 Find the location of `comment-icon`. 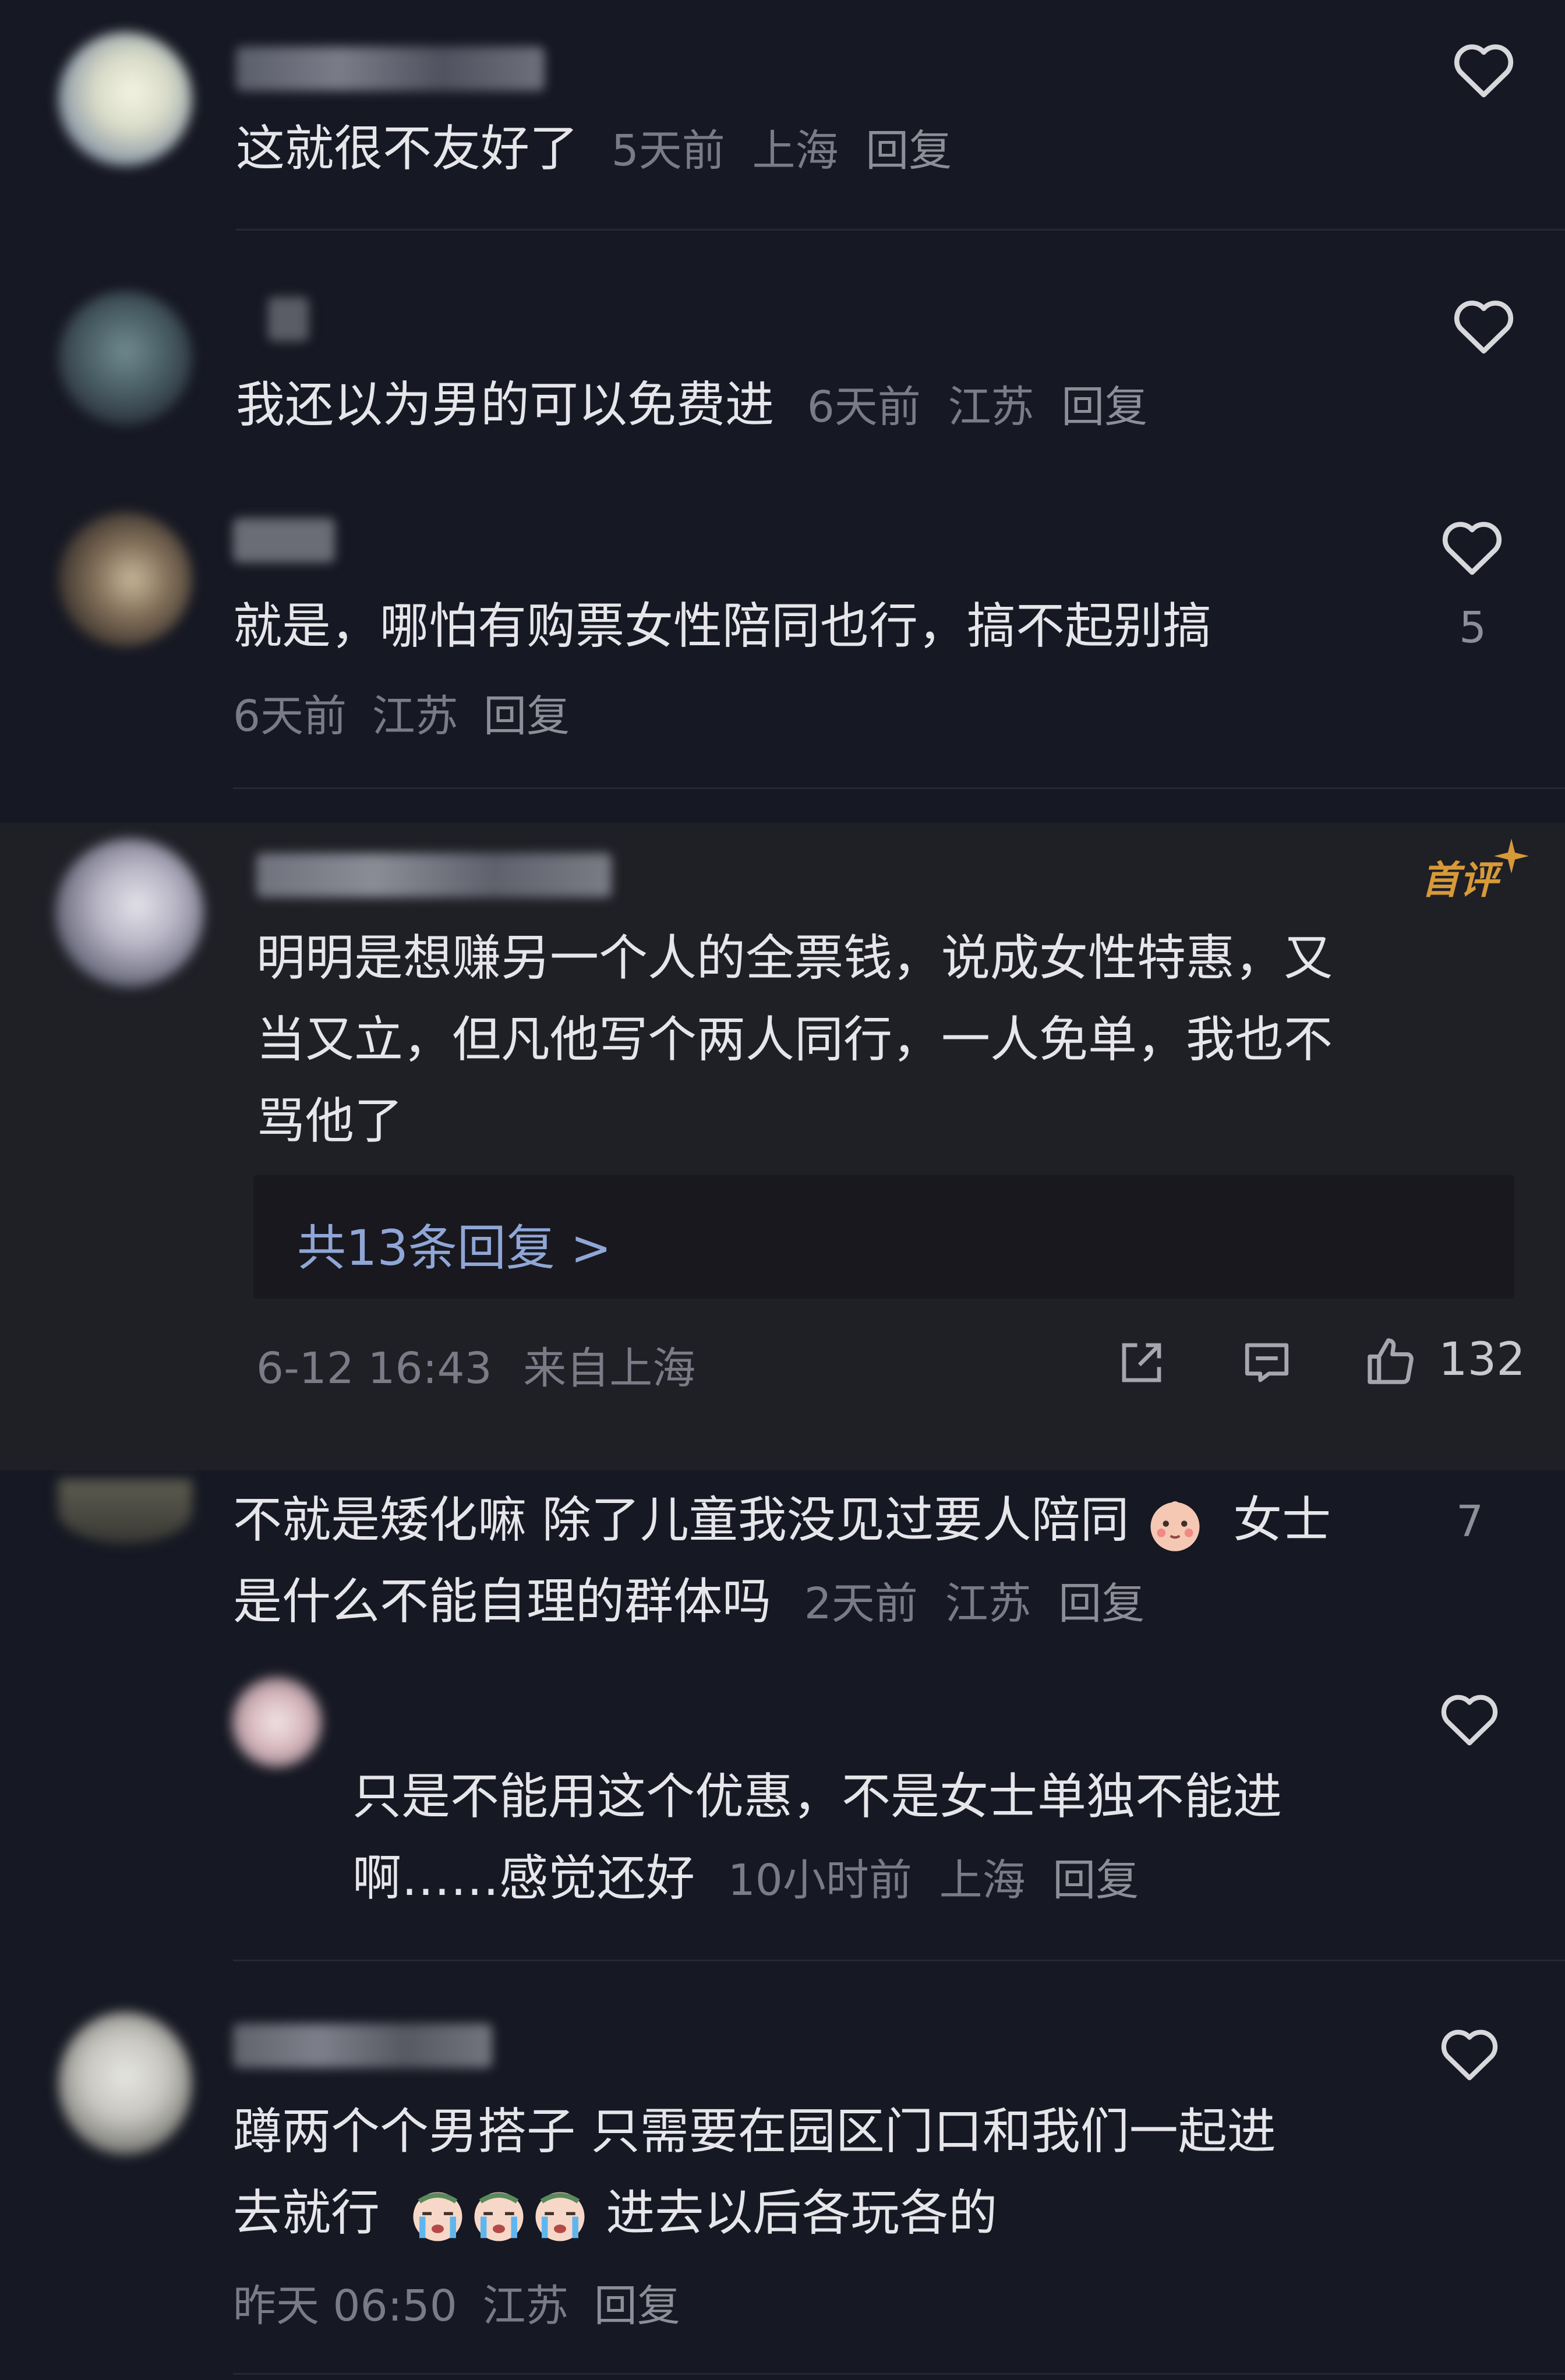

comment-icon is located at coordinates (1267, 1362).